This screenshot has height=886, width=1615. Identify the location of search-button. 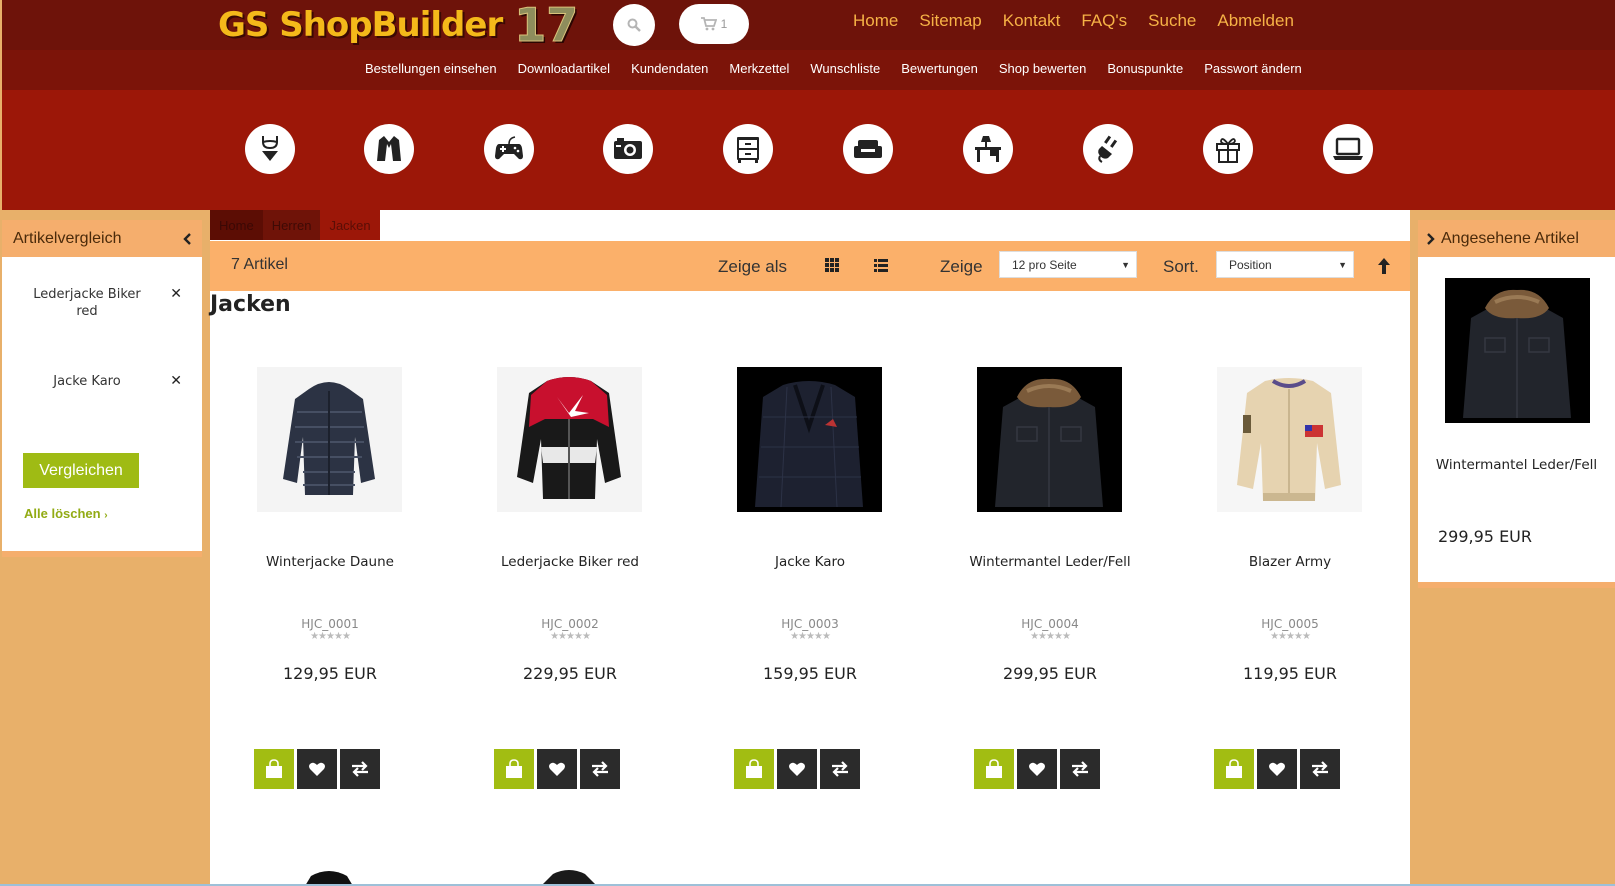
(634, 25).